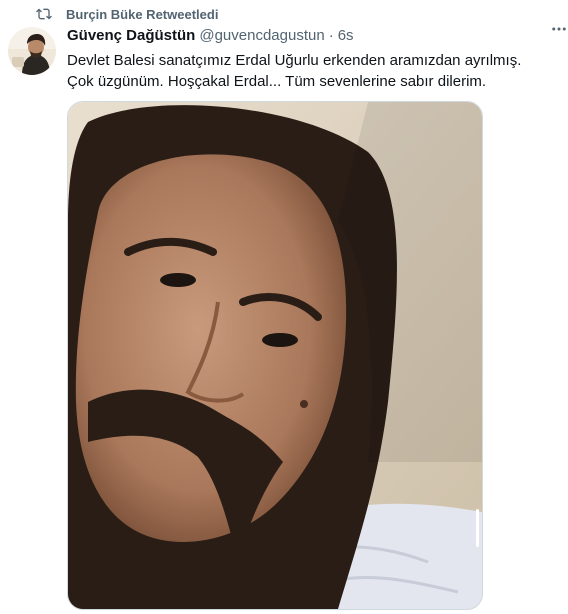 This screenshot has height=614, width=568. What do you see at coordinates (142, 14) in the screenshot?
I see `retweet-label: Burçin Büke Retweetledi` at bounding box center [142, 14].